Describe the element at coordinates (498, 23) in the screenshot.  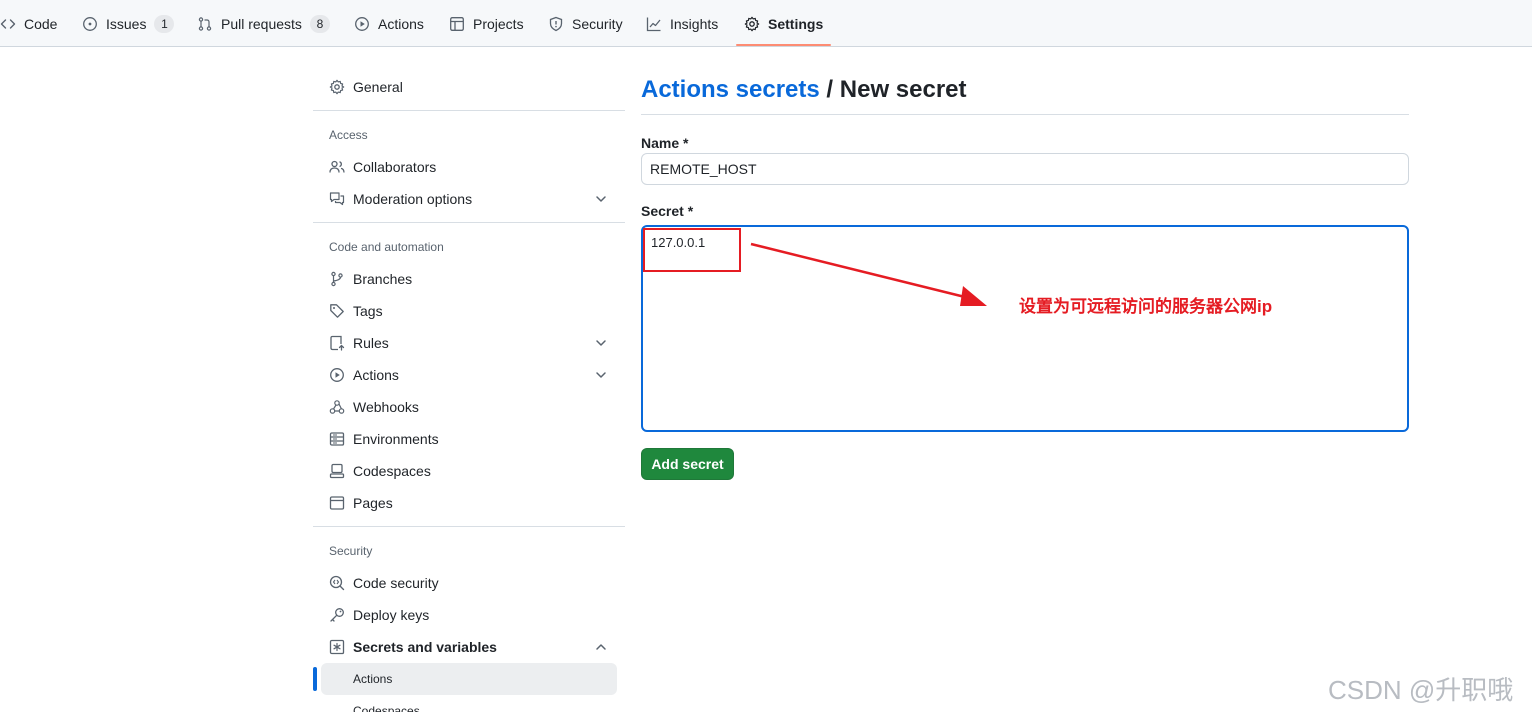
I see `tab-projects-label: Projects` at that location.